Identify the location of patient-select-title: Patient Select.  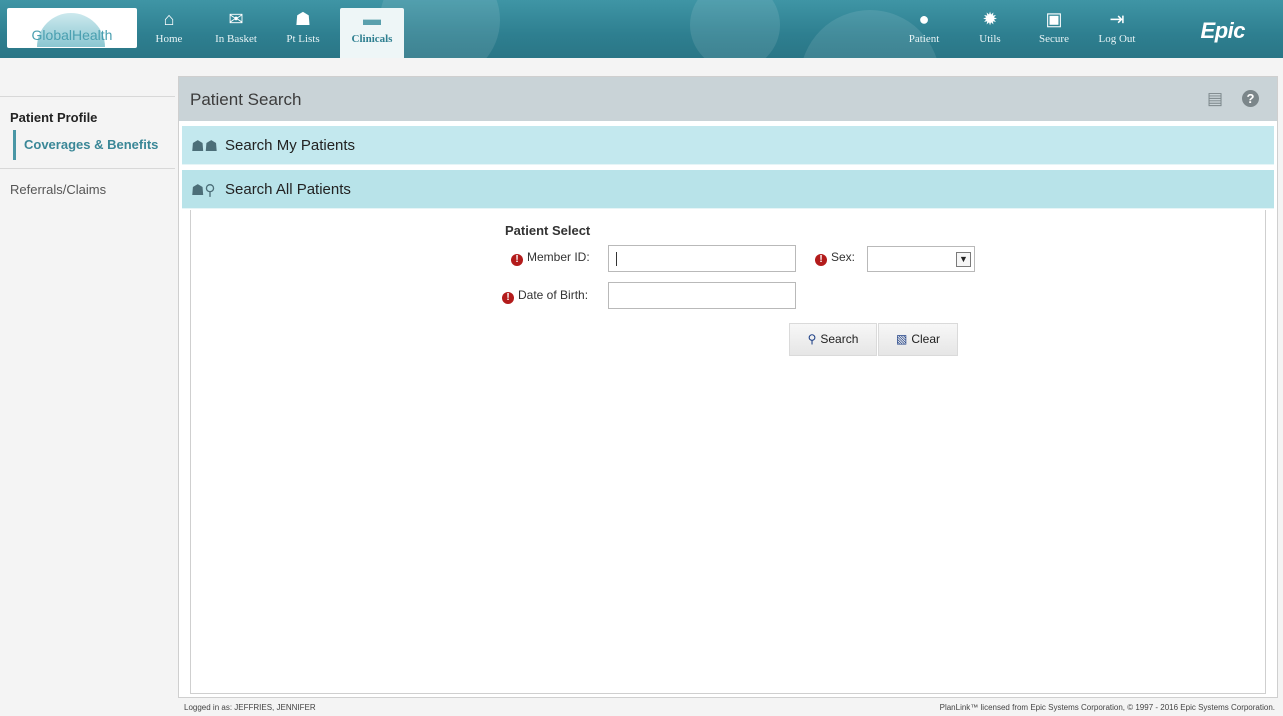
(548, 230).